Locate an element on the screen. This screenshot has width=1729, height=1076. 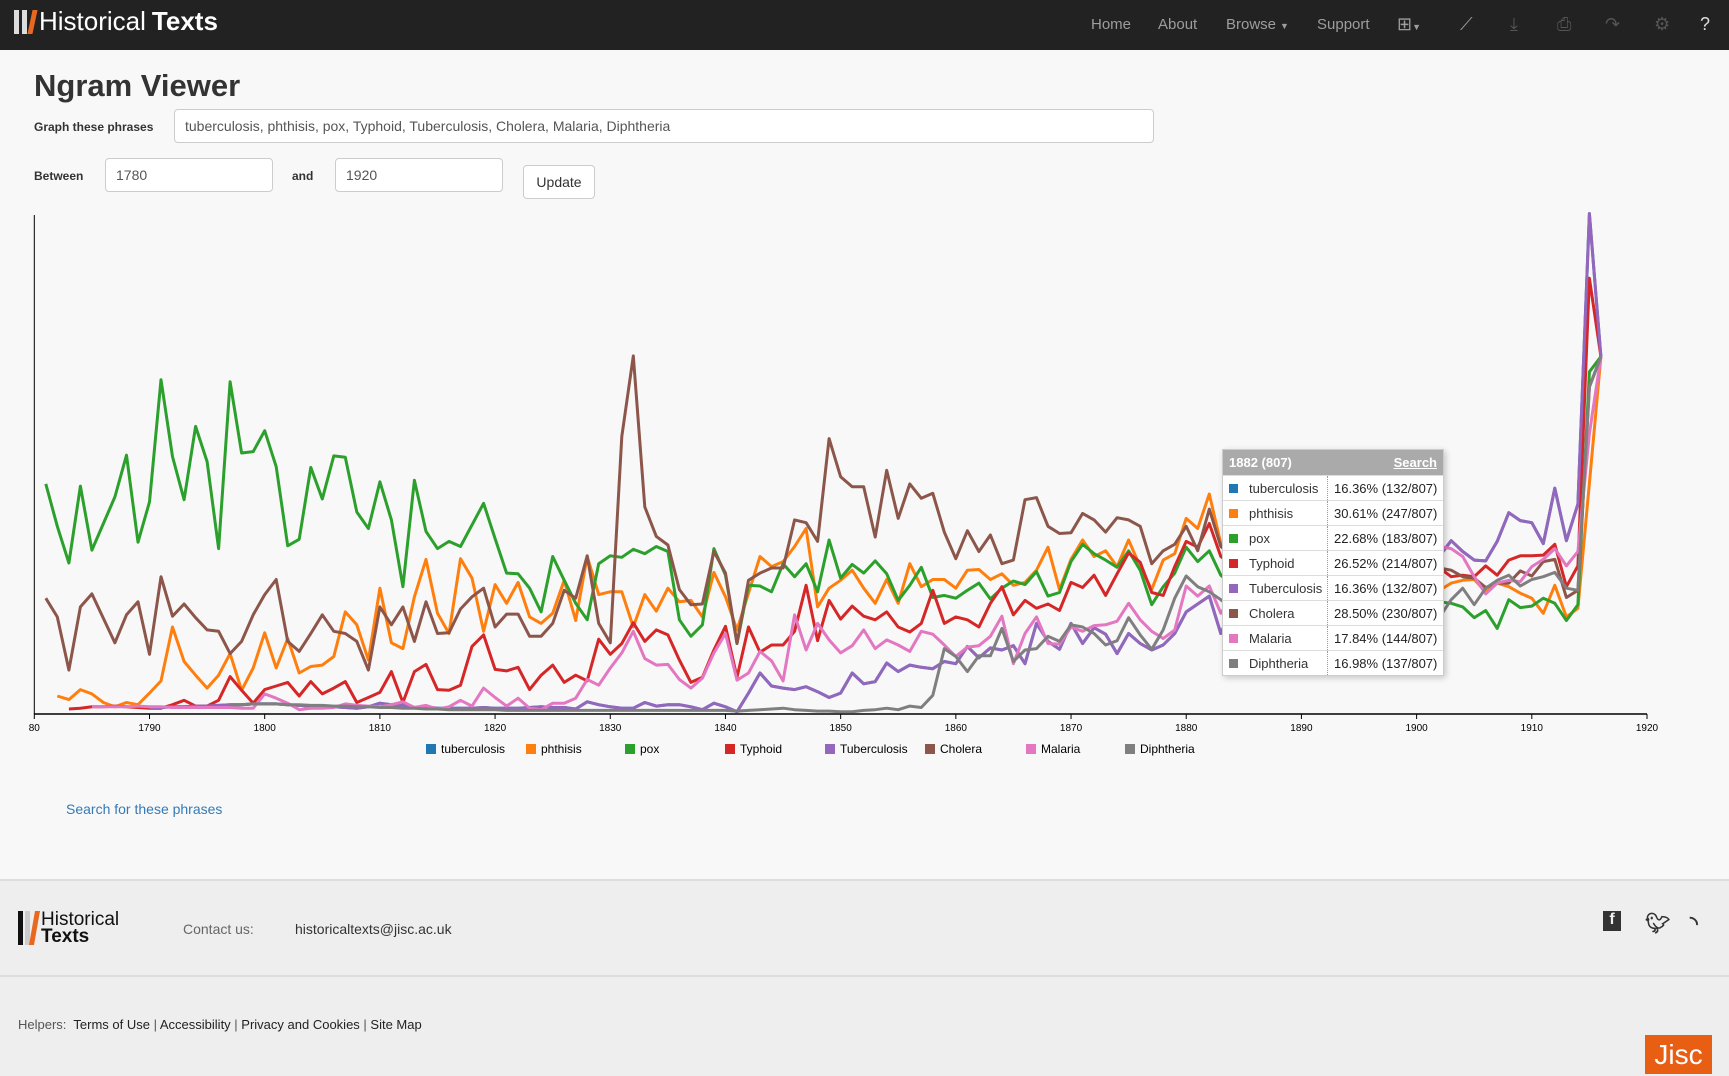
x-tick-label: 1920 is located at coordinates (1647, 728).